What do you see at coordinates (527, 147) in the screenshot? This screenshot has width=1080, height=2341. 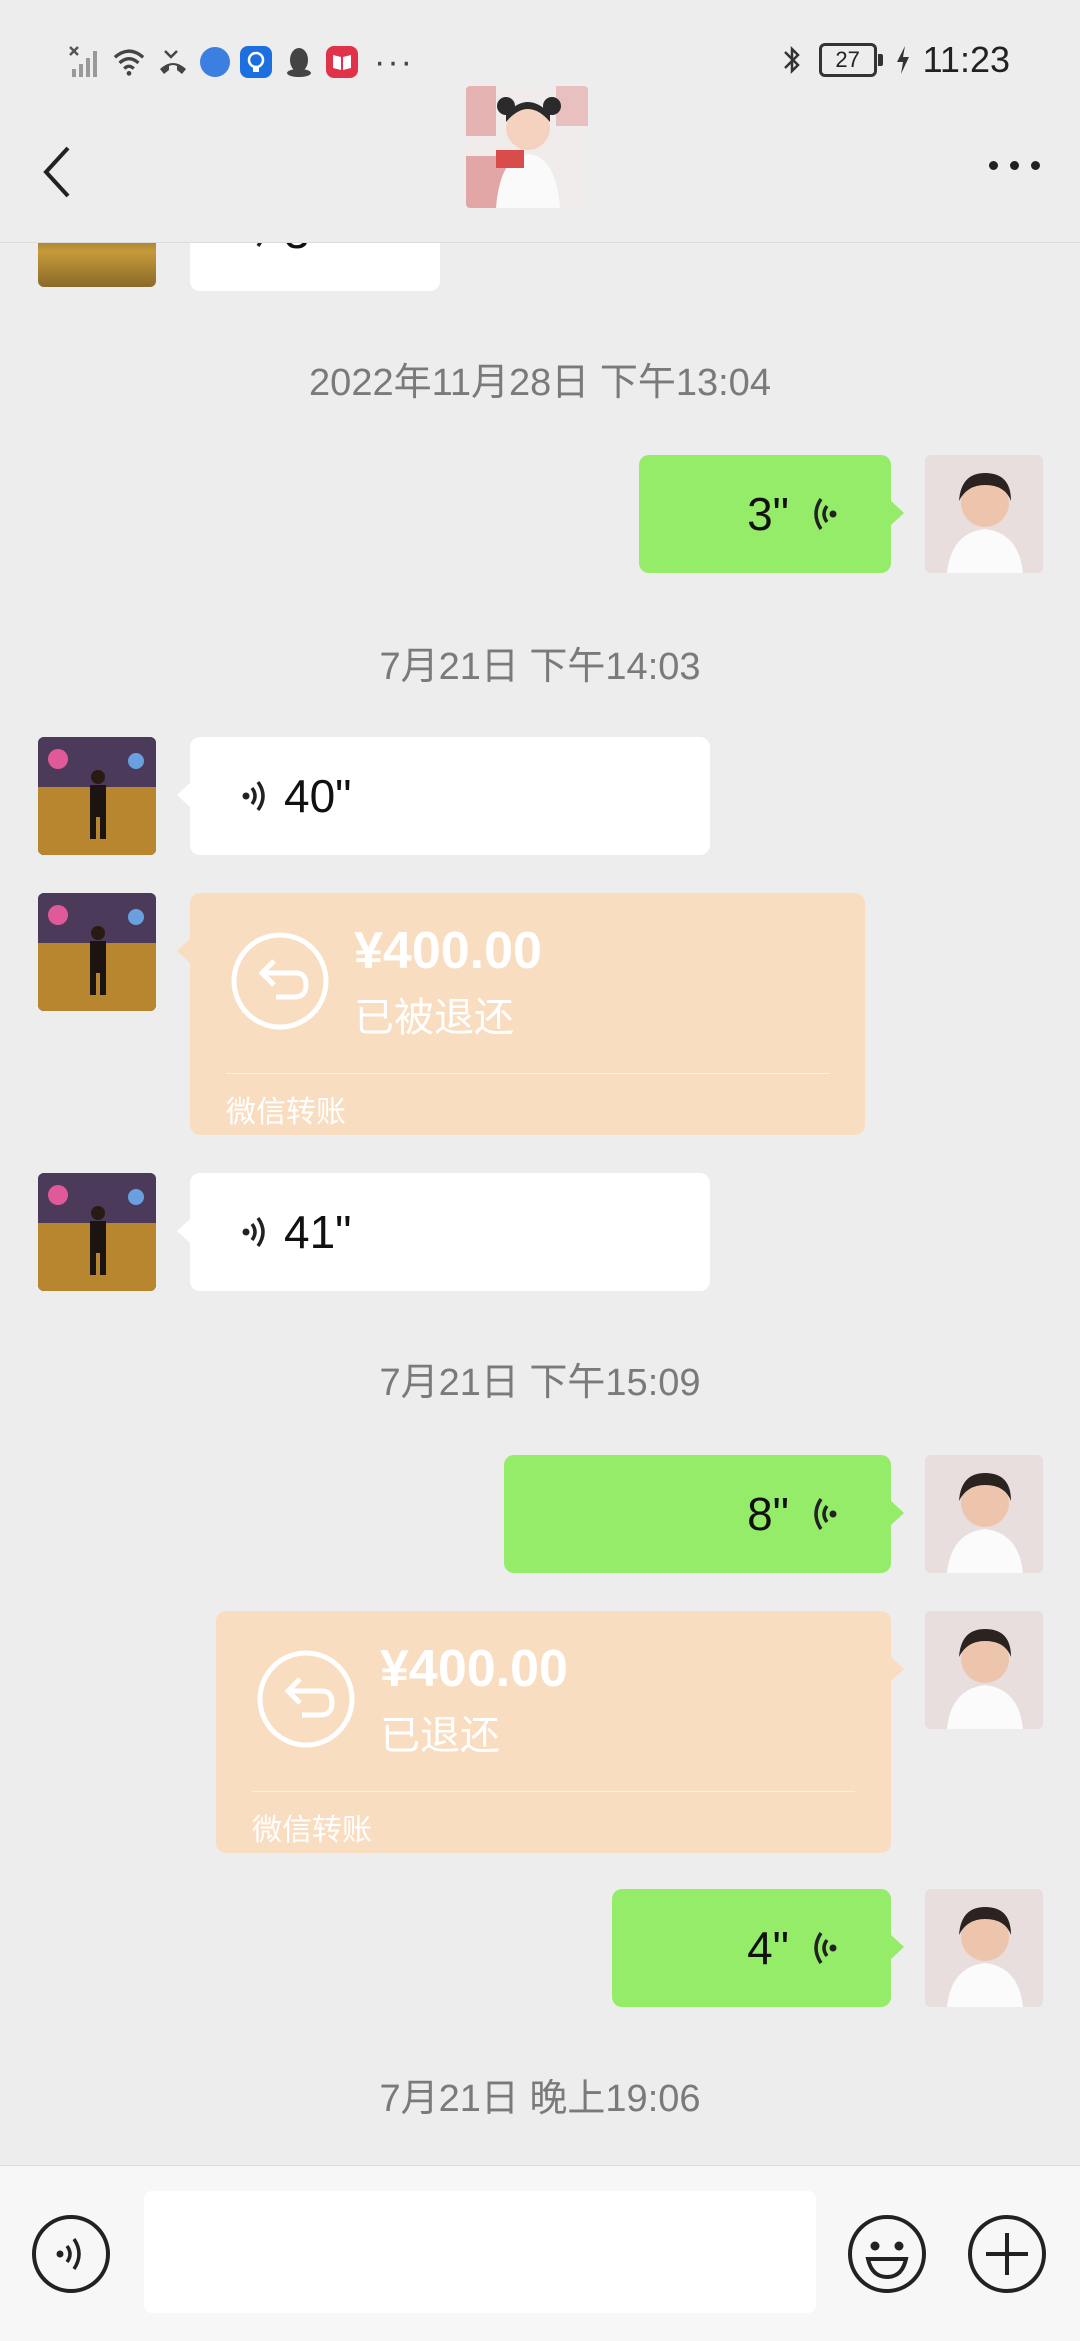 I see `contact-avatar` at bounding box center [527, 147].